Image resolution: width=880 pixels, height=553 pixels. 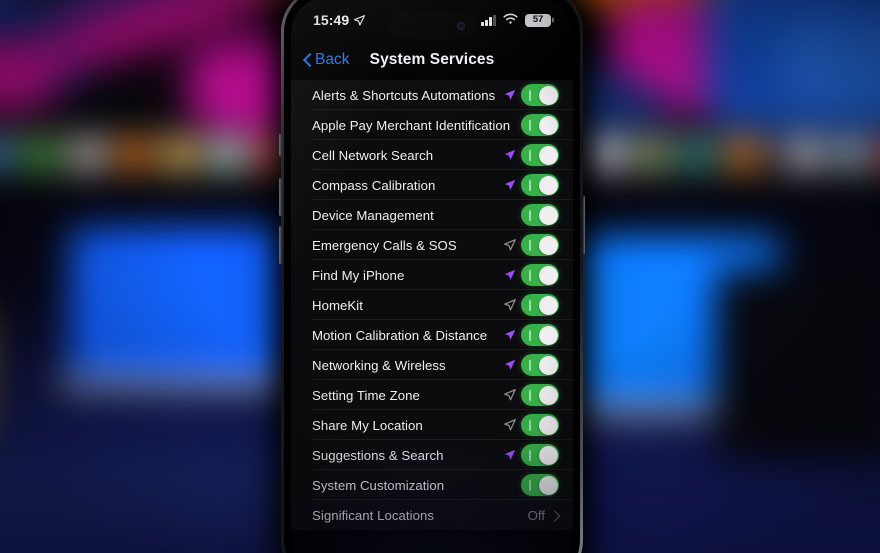 I want to click on settings-row: Find My iPhone, so click(x=432, y=275).